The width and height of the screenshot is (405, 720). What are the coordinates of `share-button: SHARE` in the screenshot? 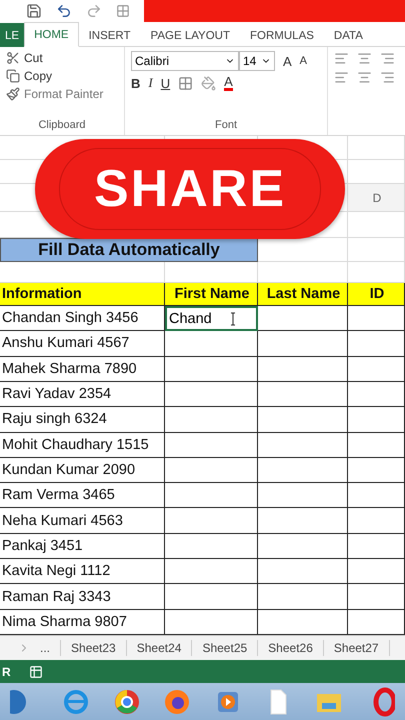 It's located at (190, 189).